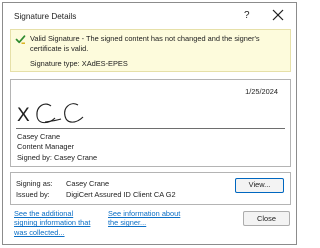 Image resolution: width=320 pixels, height=248 pixels. What do you see at coordinates (79, 63) in the screenshot?
I see `signature-type: Signature type: XAdES-EPES` at bounding box center [79, 63].